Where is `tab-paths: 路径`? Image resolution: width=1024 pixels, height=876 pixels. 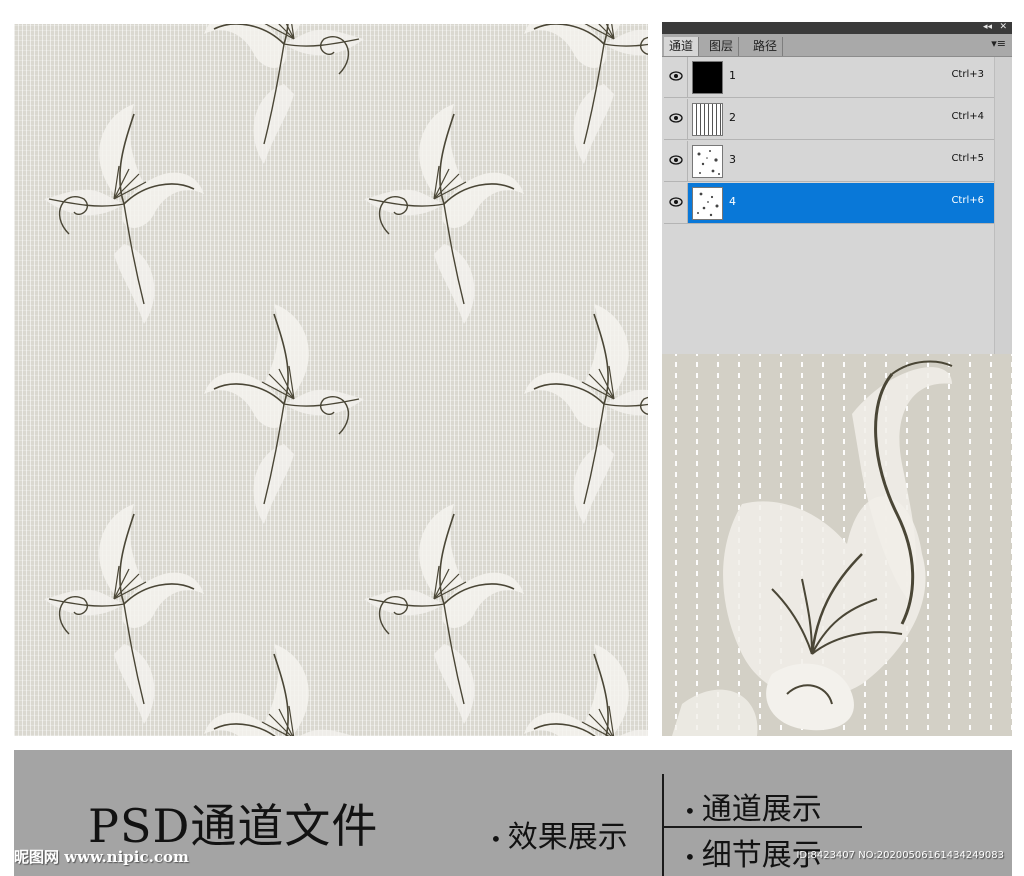 tab-paths: 路径 is located at coordinates (766, 46).